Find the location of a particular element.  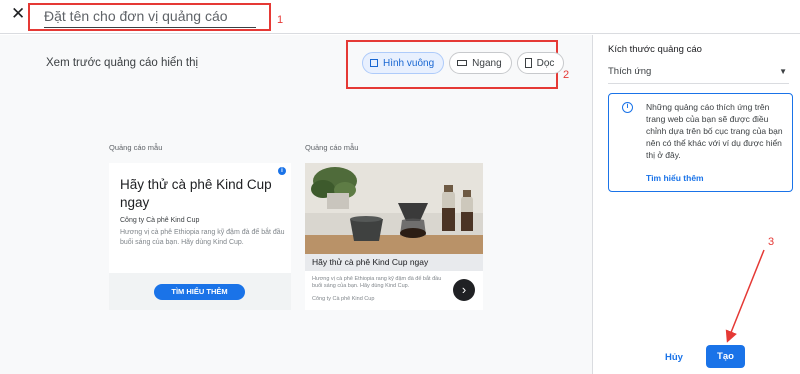

ad-choices-icon: i is located at coordinates (282, 171).